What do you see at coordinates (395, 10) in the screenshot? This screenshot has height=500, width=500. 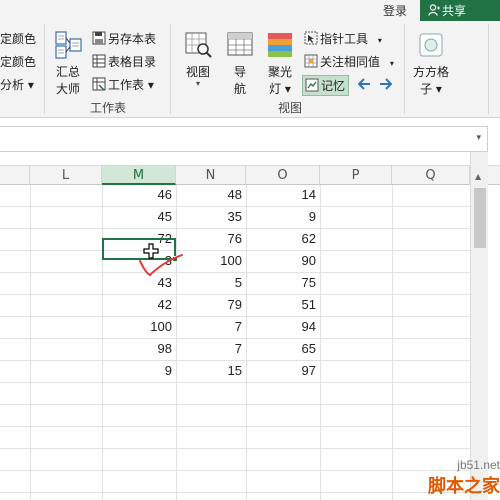 I see `login-link: 登录` at bounding box center [395, 10].